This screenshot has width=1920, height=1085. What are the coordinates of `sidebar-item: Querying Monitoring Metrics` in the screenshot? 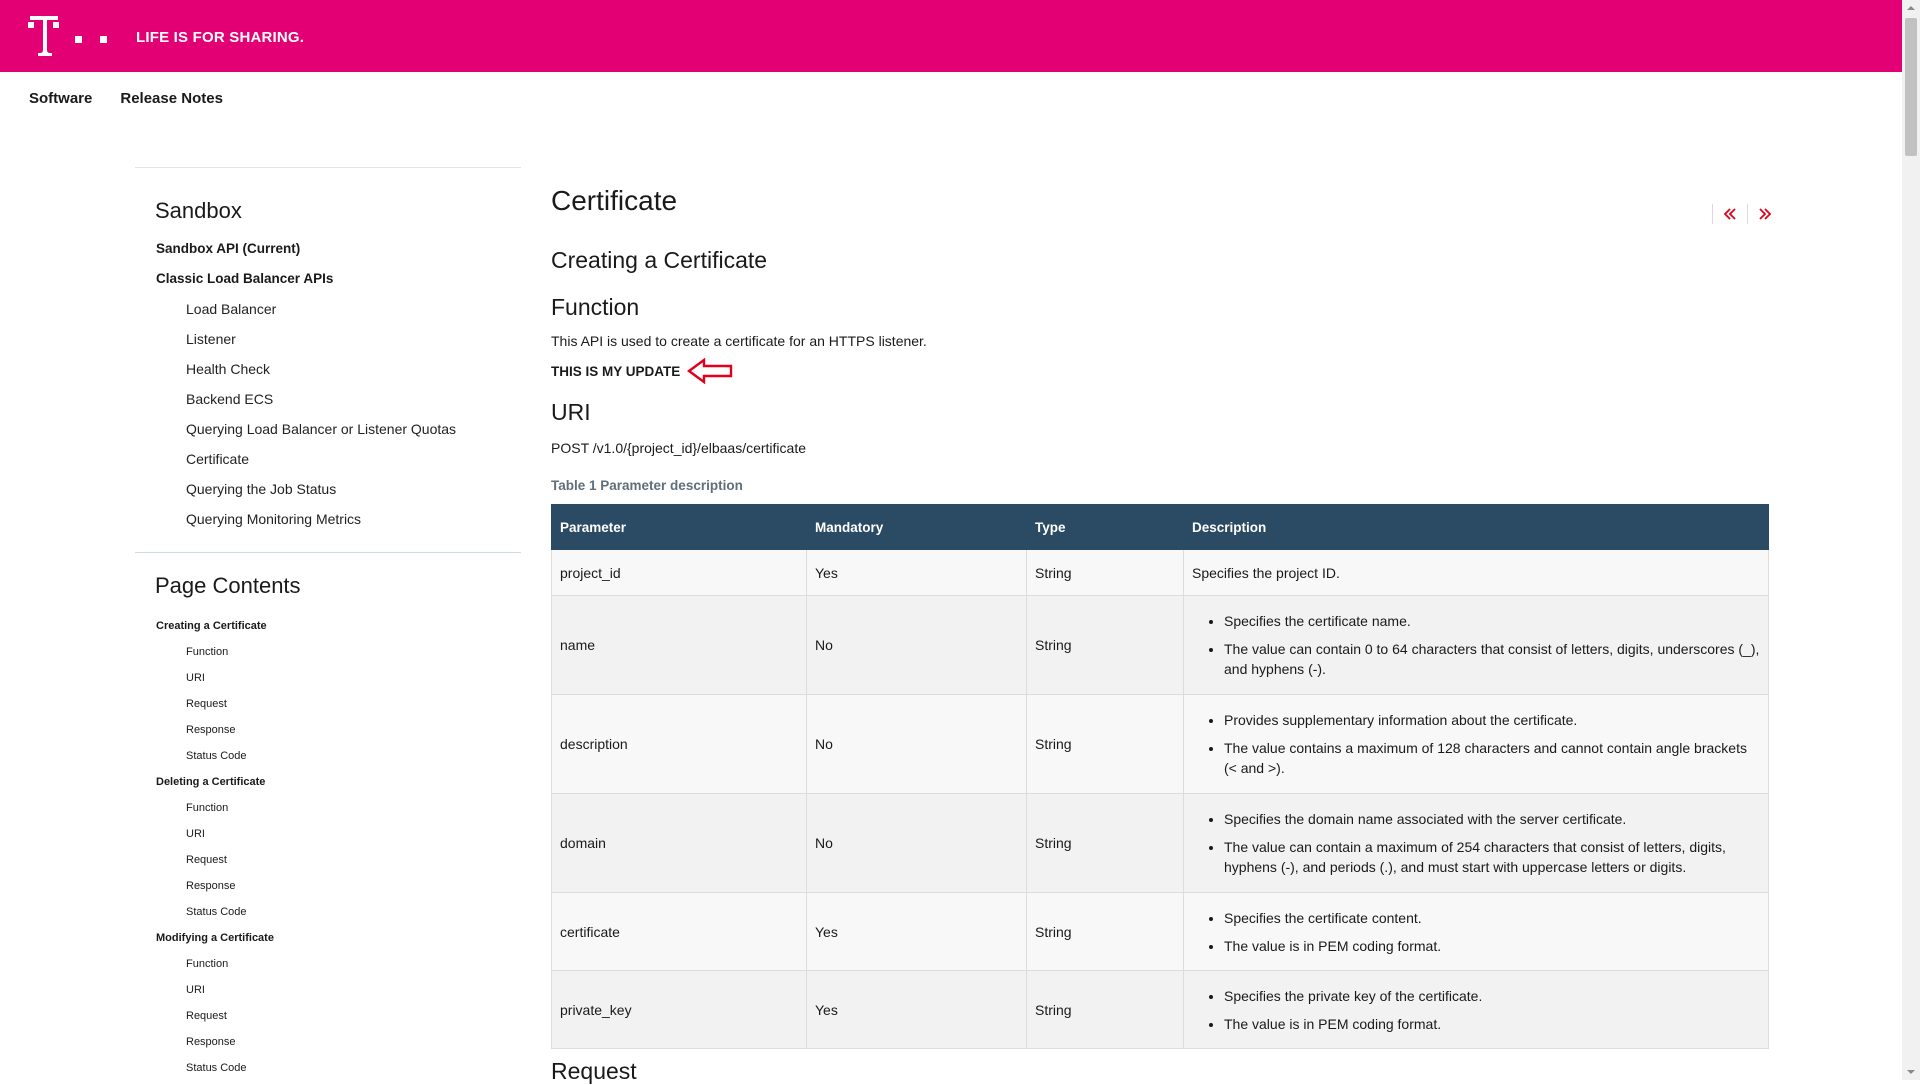 It's located at (328, 519).